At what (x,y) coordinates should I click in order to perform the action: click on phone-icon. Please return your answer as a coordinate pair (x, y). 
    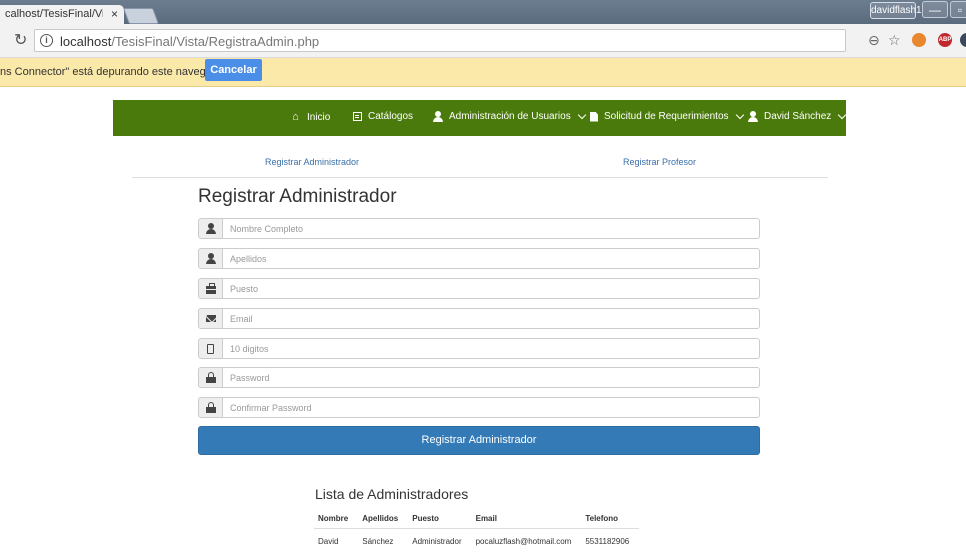
    Looking at the image, I should click on (210, 348).